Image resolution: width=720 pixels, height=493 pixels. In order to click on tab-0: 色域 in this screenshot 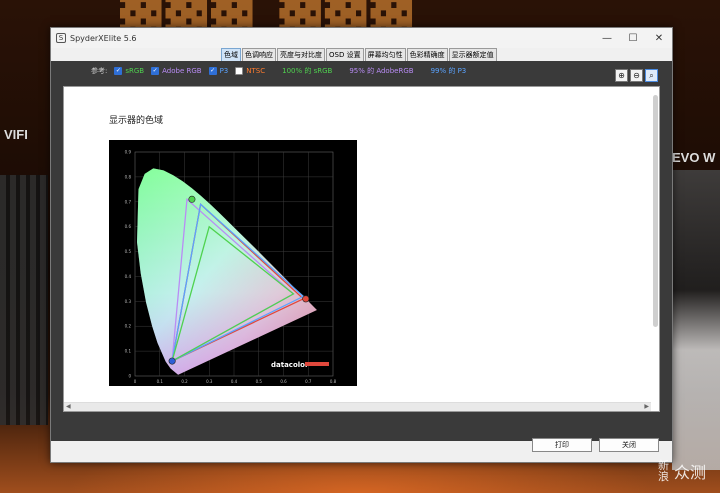, I will do `click(231, 54)`.